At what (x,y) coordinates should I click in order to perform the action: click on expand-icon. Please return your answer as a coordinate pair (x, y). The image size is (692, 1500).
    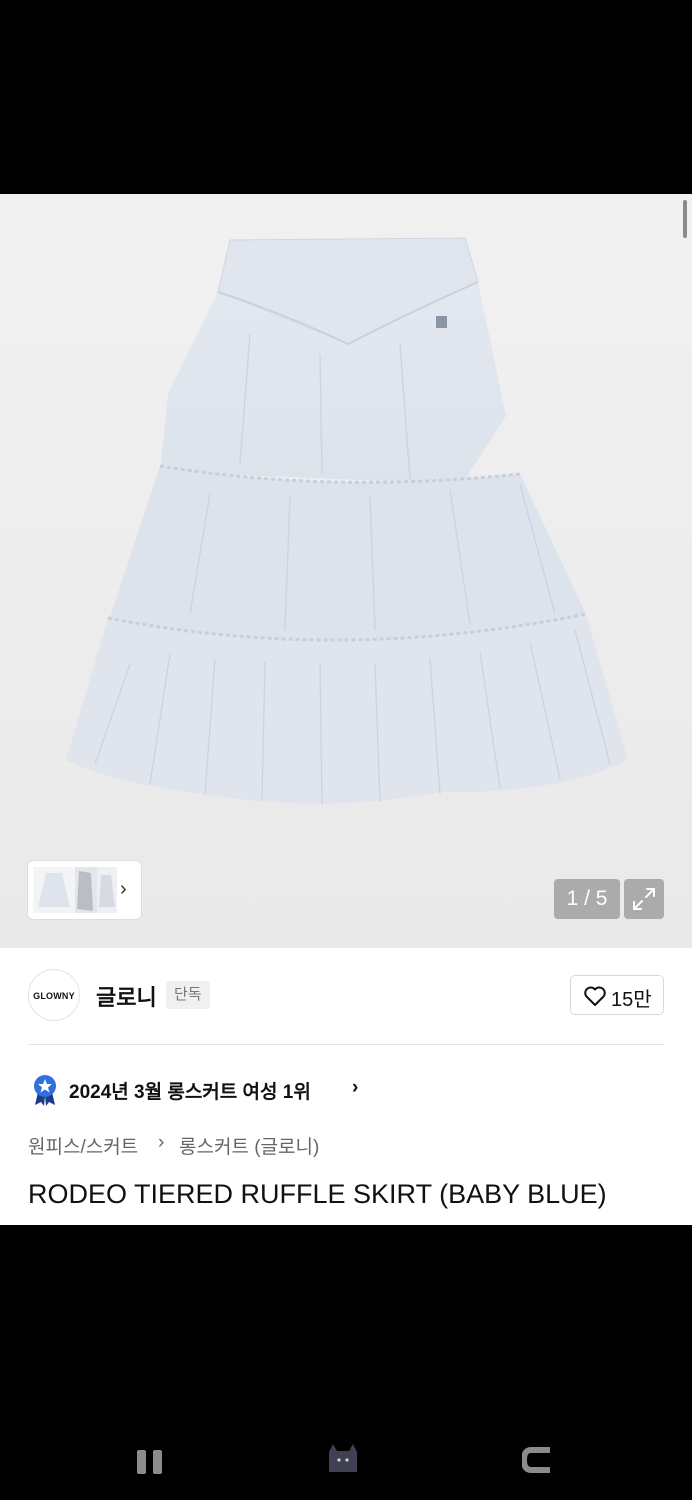
    Looking at the image, I should click on (644, 899).